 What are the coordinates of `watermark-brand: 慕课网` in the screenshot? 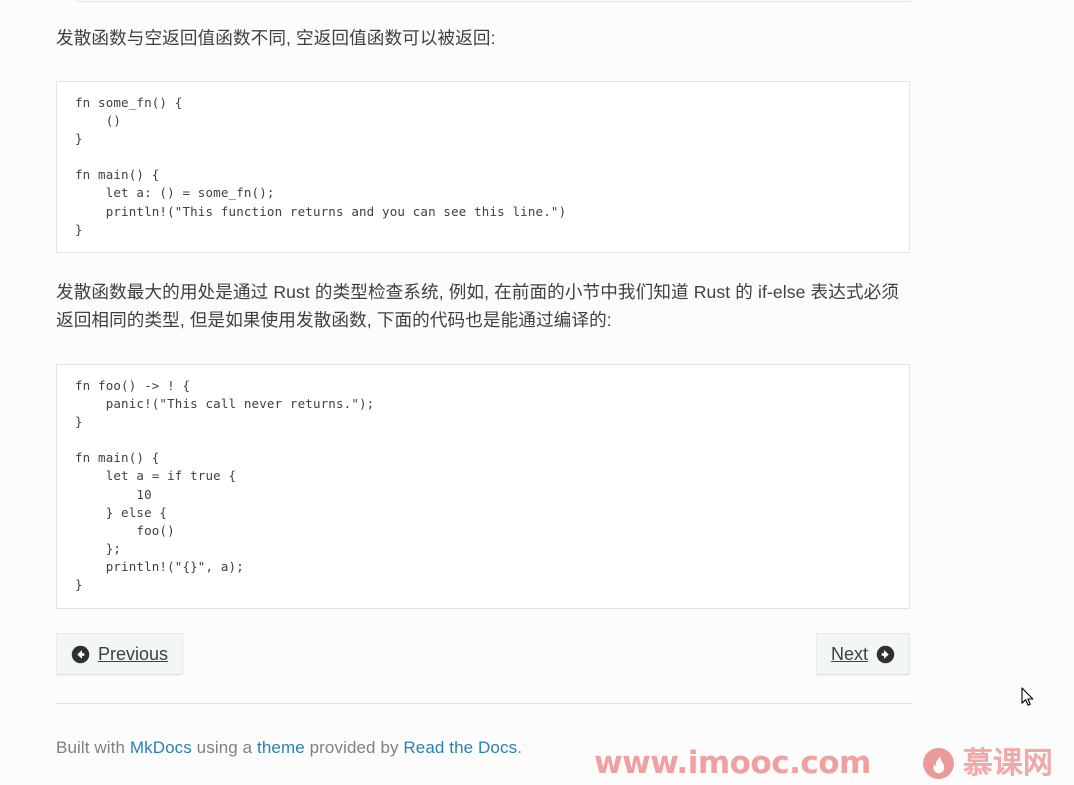 It's located at (987, 763).